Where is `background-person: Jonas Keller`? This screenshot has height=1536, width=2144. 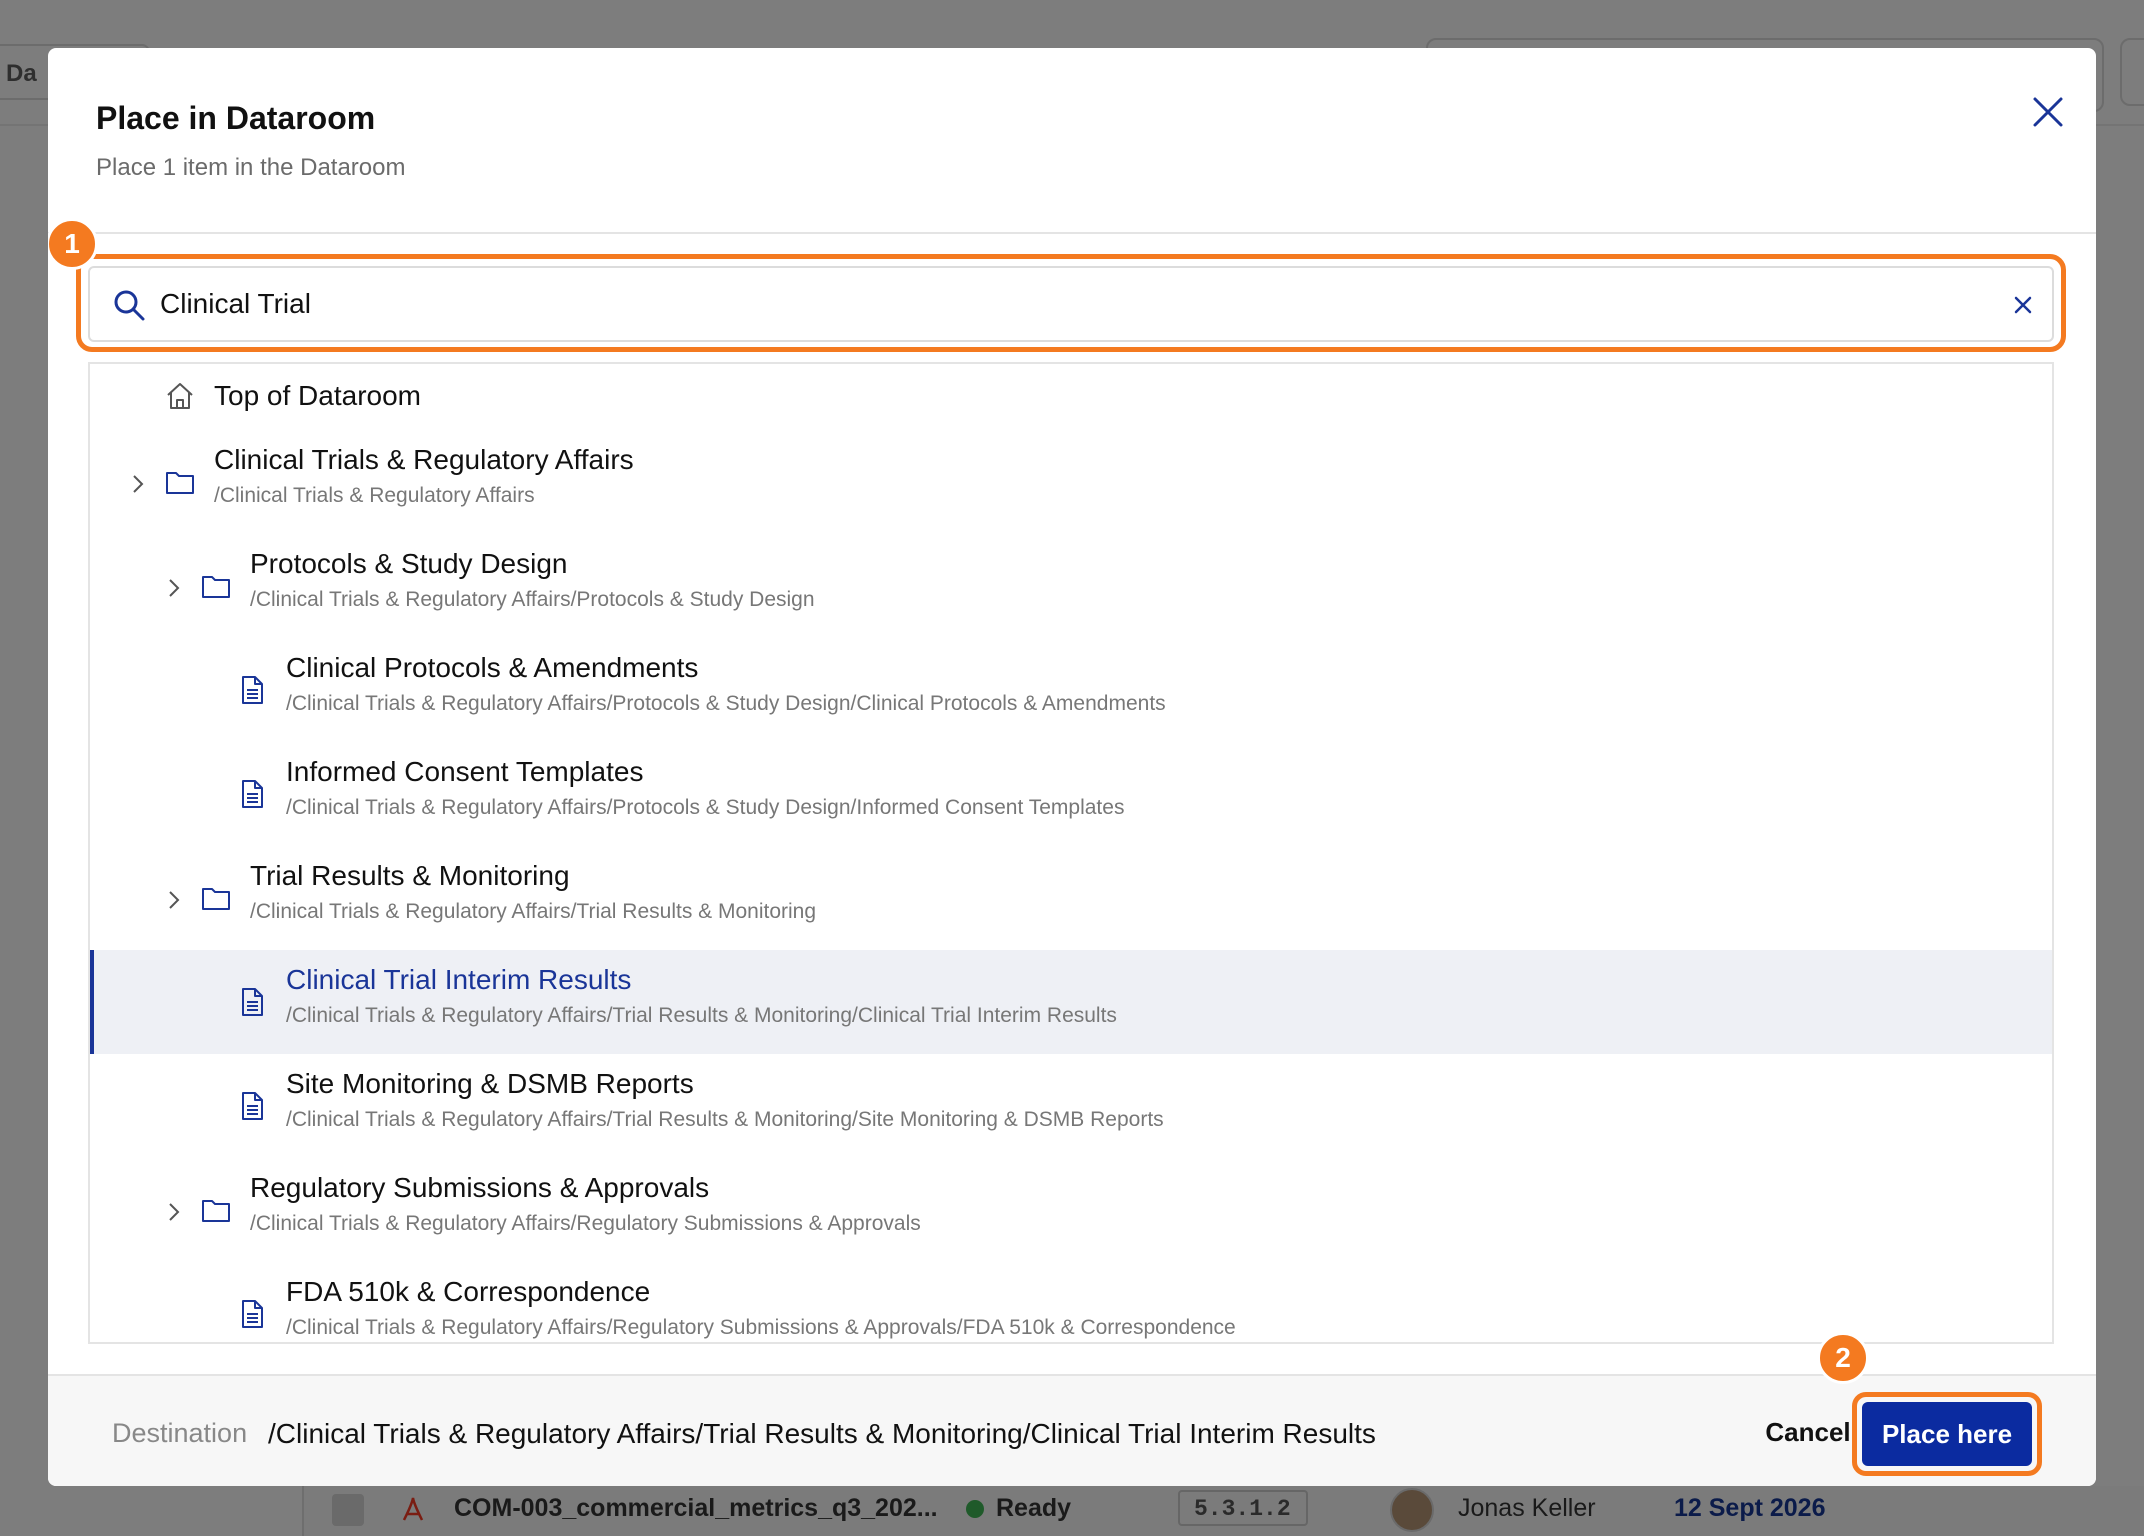 background-person: Jonas Keller is located at coordinates (1527, 1508).